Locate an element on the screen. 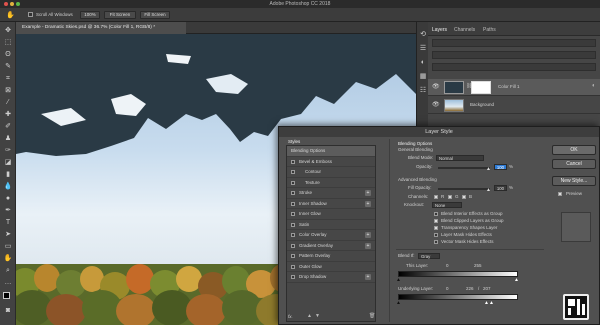 The height and width of the screenshot is (325, 600). fill-opacity-slider-handle: ▲ is located at coordinates (488, 190).